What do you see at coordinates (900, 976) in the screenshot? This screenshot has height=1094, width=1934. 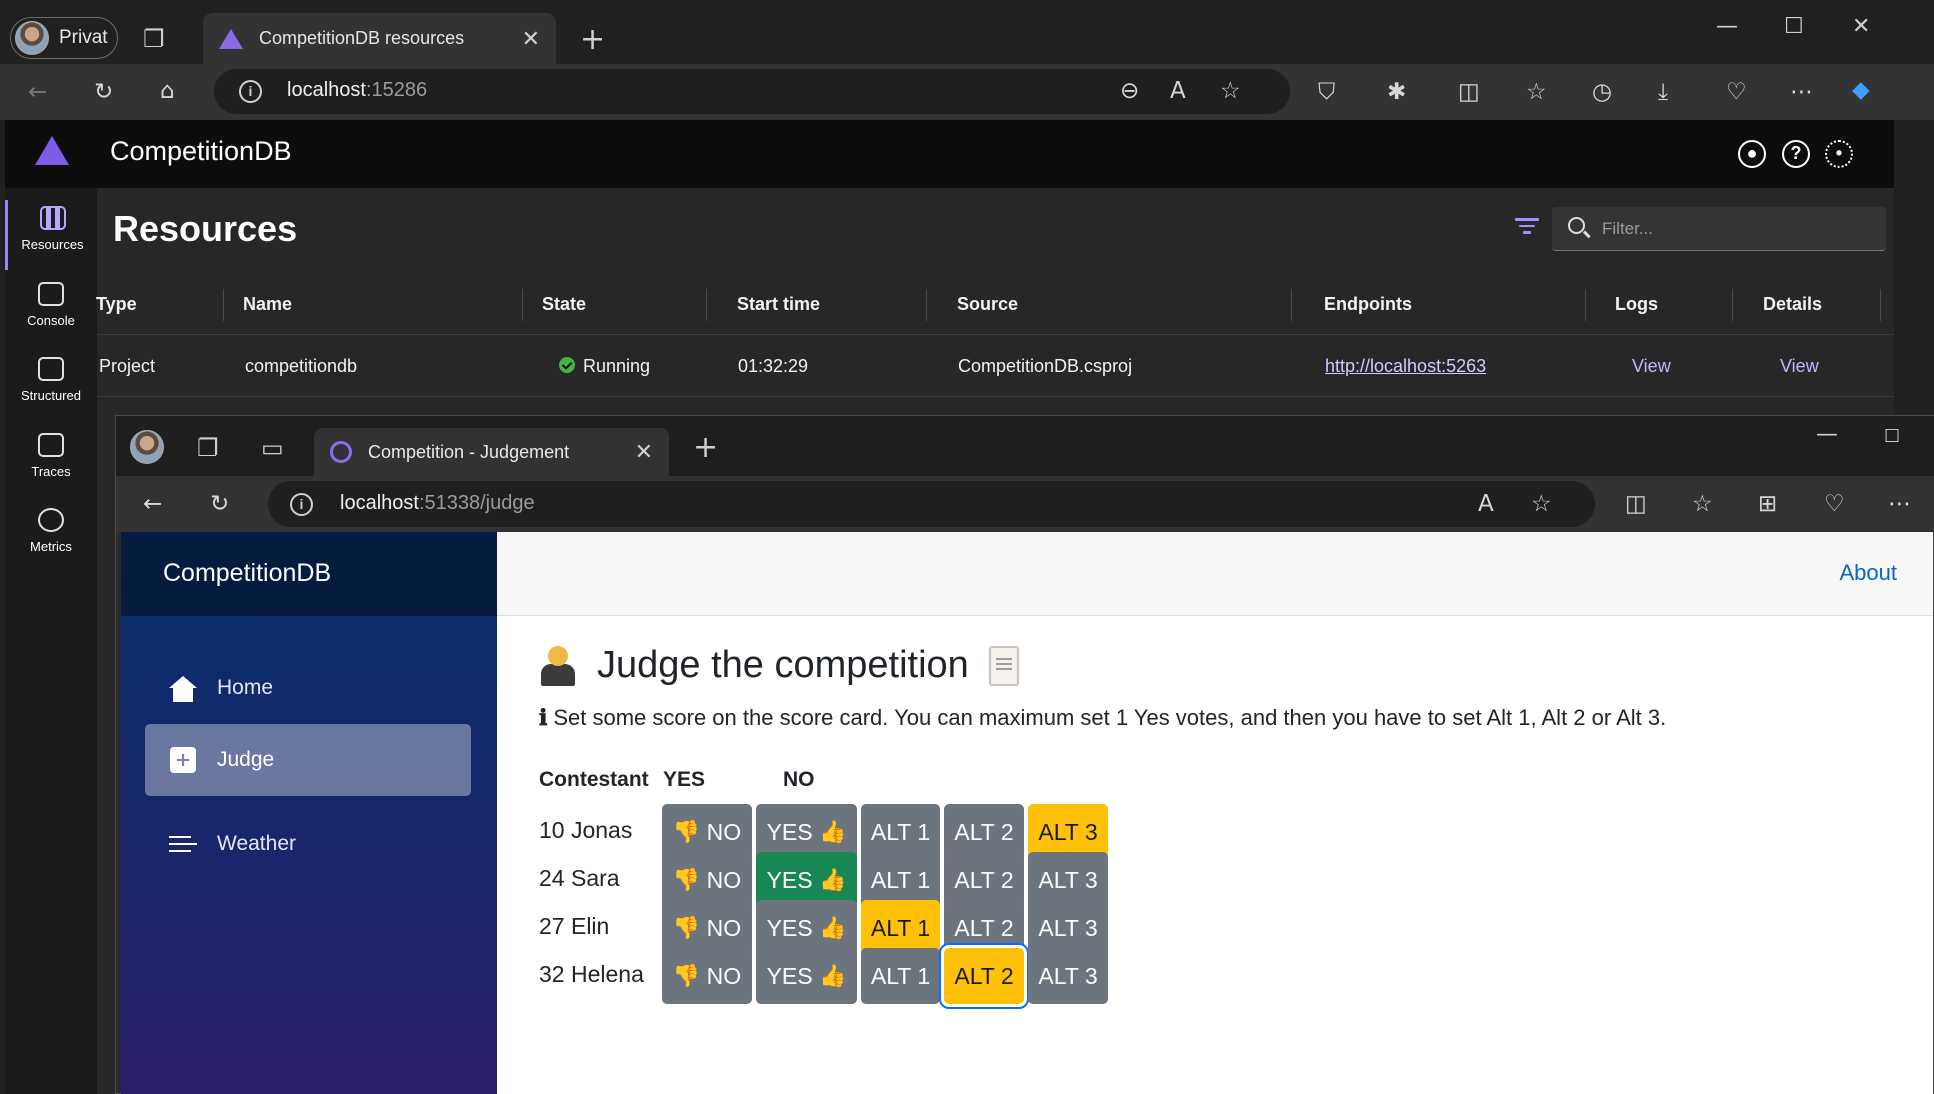 I see `alt1-button: ALT 1` at bounding box center [900, 976].